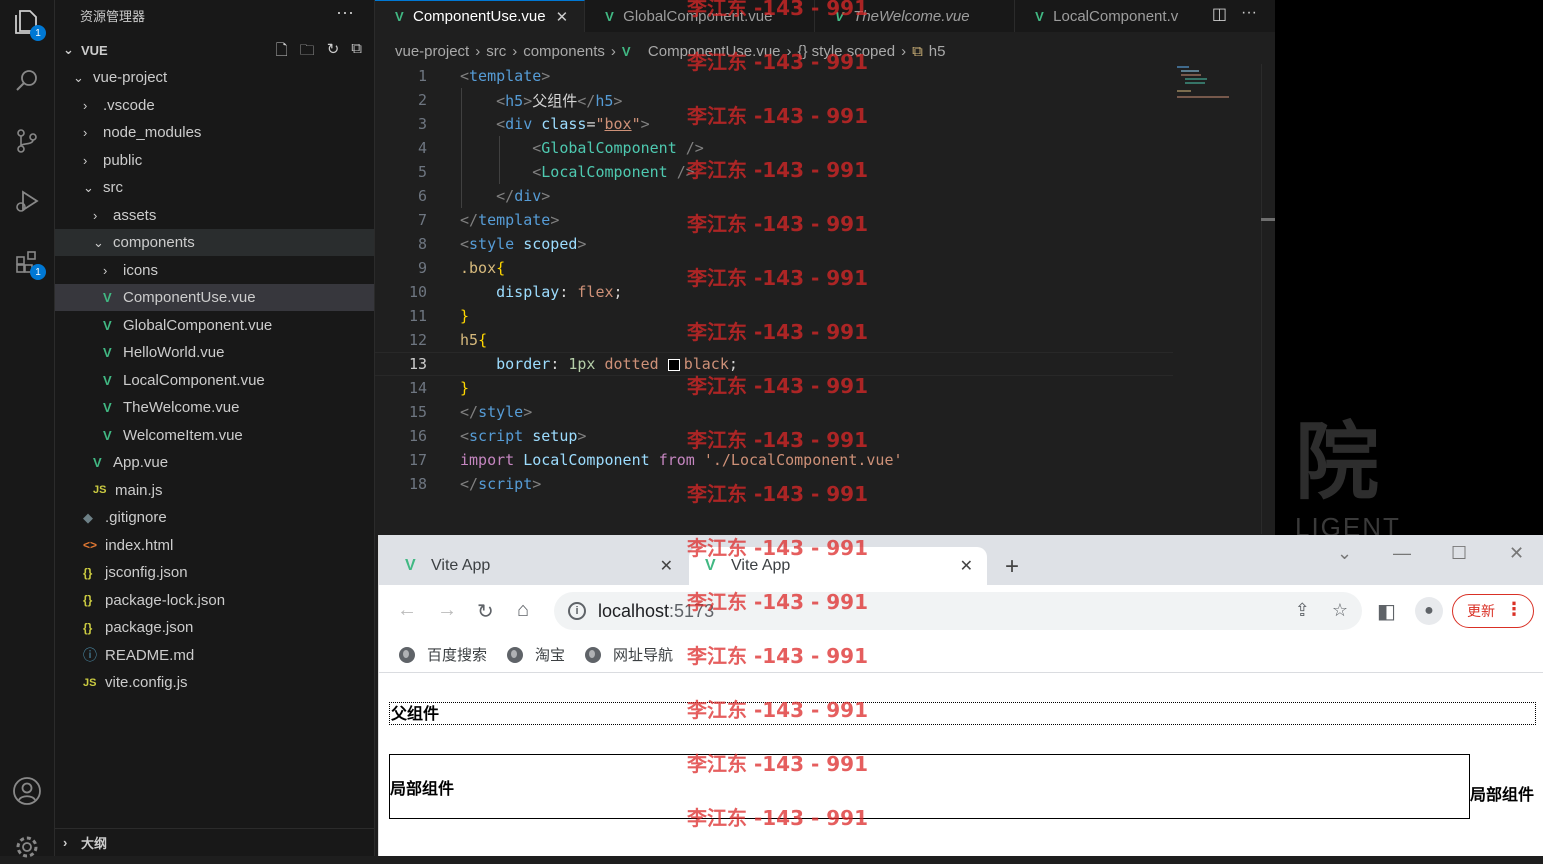  What do you see at coordinates (1337, 461) in the screenshot?
I see `background-text: 院` at bounding box center [1337, 461].